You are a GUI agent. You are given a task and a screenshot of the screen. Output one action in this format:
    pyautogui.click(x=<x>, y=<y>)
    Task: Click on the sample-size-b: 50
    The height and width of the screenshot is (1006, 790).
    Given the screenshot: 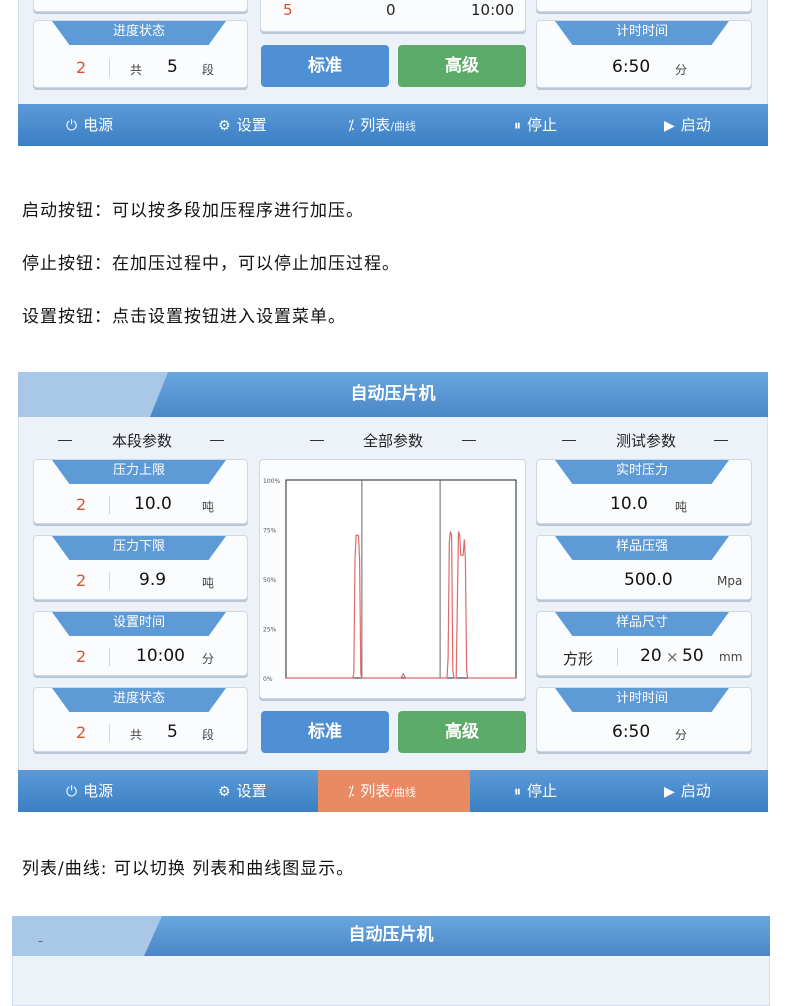 What is the action you would take?
    pyautogui.click(x=693, y=656)
    